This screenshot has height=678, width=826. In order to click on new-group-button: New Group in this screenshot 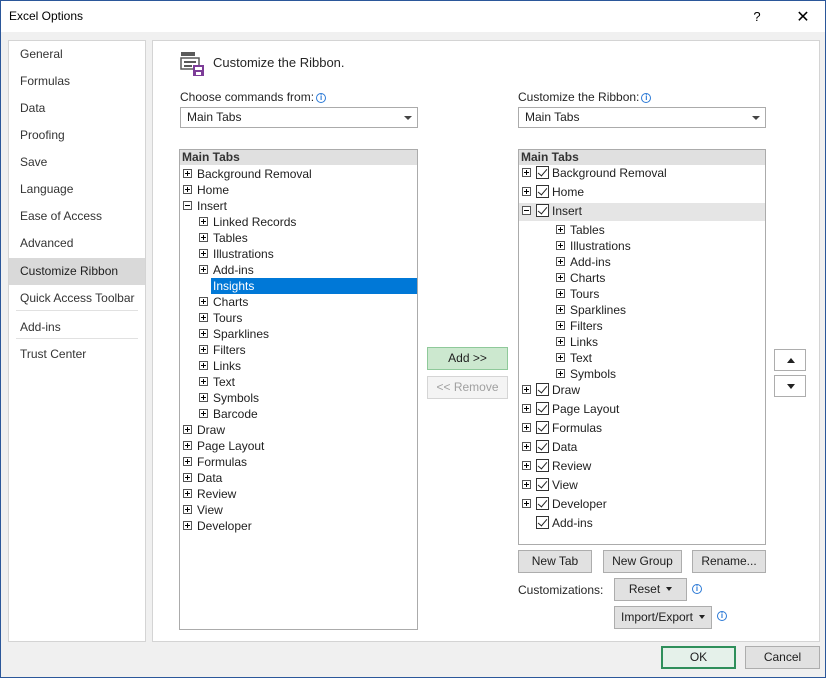, I will do `click(642, 561)`.